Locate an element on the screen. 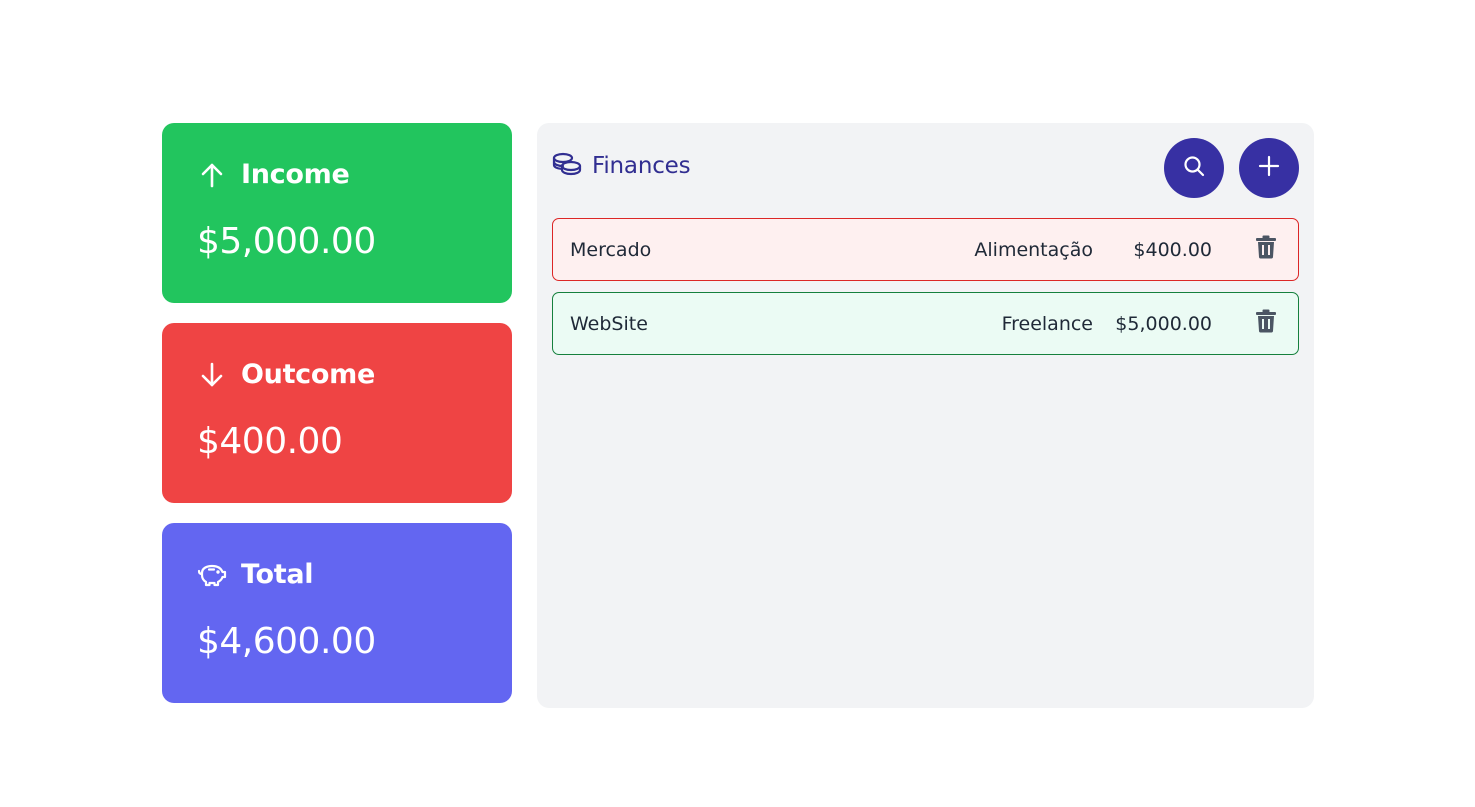 The height and width of the screenshot is (807, 1475). transaction-row: WebSite Freelance $5,000.00 is located at coordinates (925, 323).